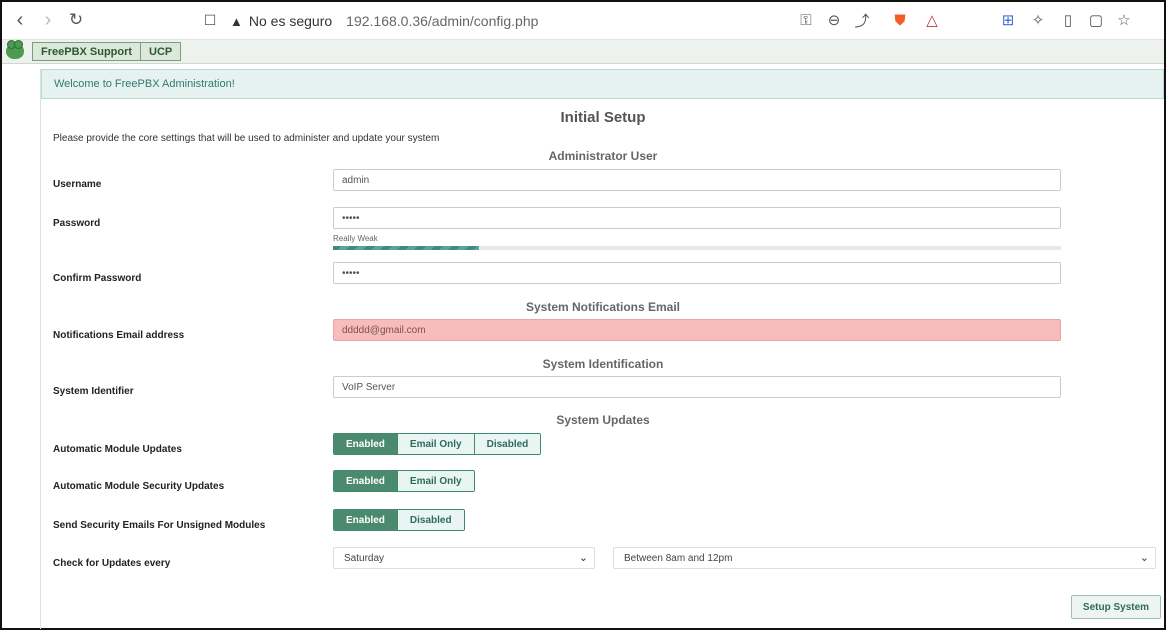 Image resolution: width=1166 pixels, height=630 pixels. What do you see at coordinates (1116, 607) in the screenshot?
I see `setup-system-button: Setup System` at bounding box center [1116, 607].